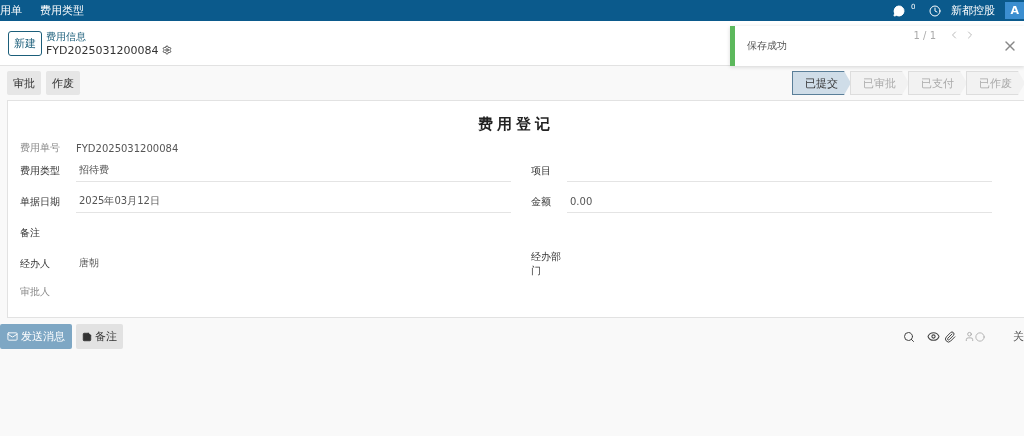 The height and width of the screenshot is (436, 1024). Describe the element at coordinates (933, 336) in the screenshot. I see `eye-icon` at that location.